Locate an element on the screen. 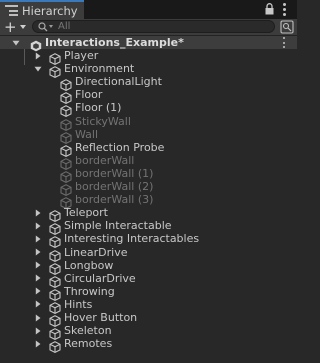 The width and height of the screenshot is (320, 363). tab-hierarchy: Hierarchy is located at coordinates (42, 9).